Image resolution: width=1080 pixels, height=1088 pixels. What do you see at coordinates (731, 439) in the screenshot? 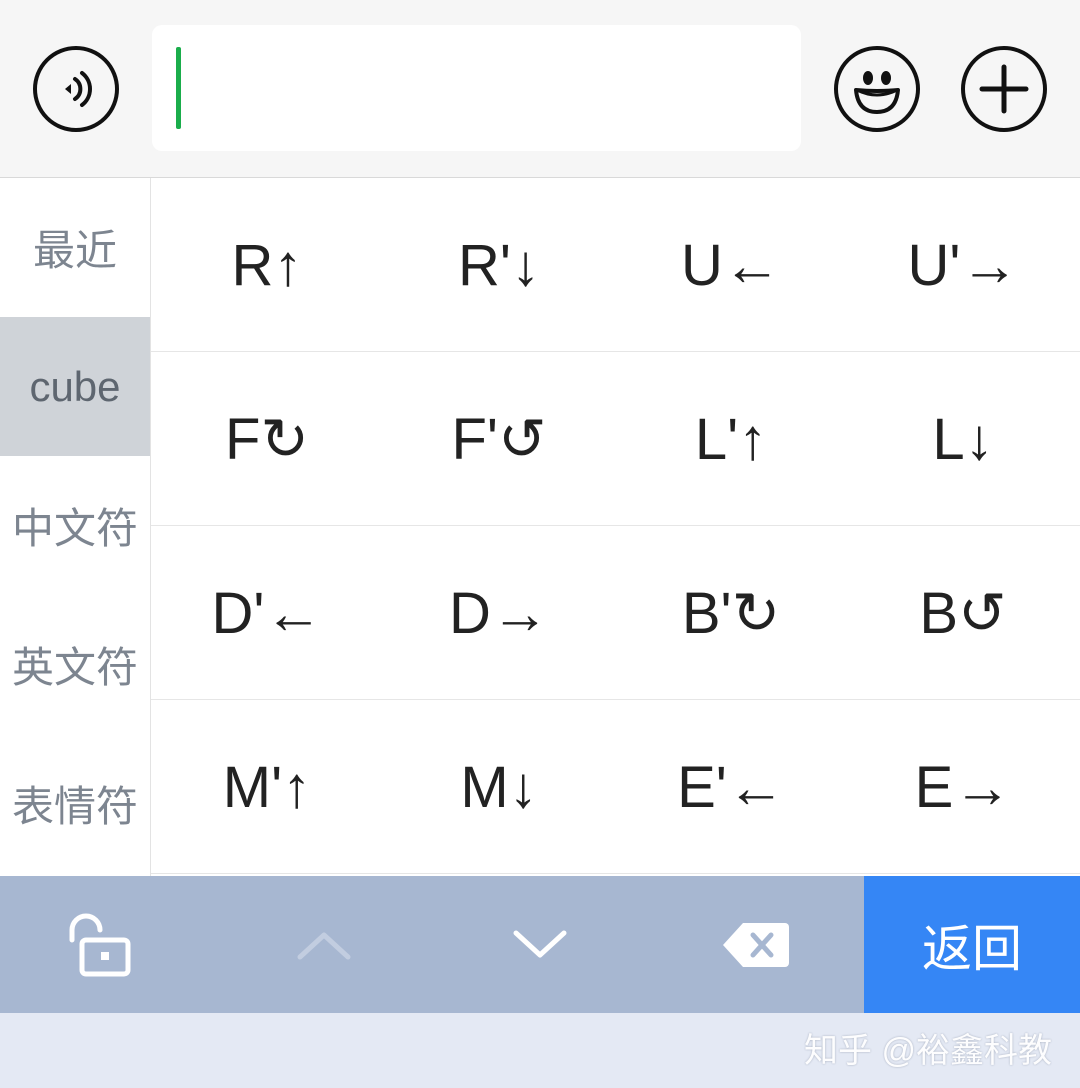
I see `symbol-key: L'↑` at bounding box center [731, 439].